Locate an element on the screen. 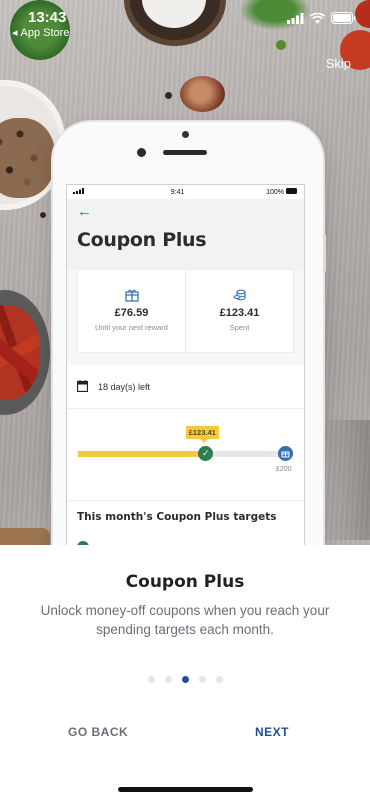  wifi-icon is located at coordinates (317, 18).